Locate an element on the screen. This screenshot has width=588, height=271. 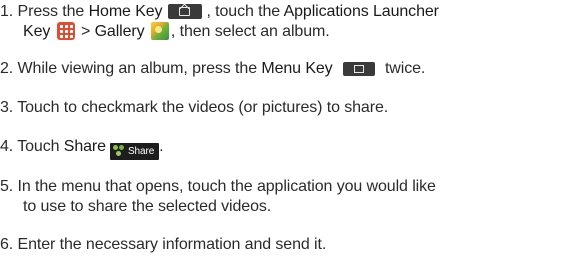
step-text: . is located at coordinates (161, 146).